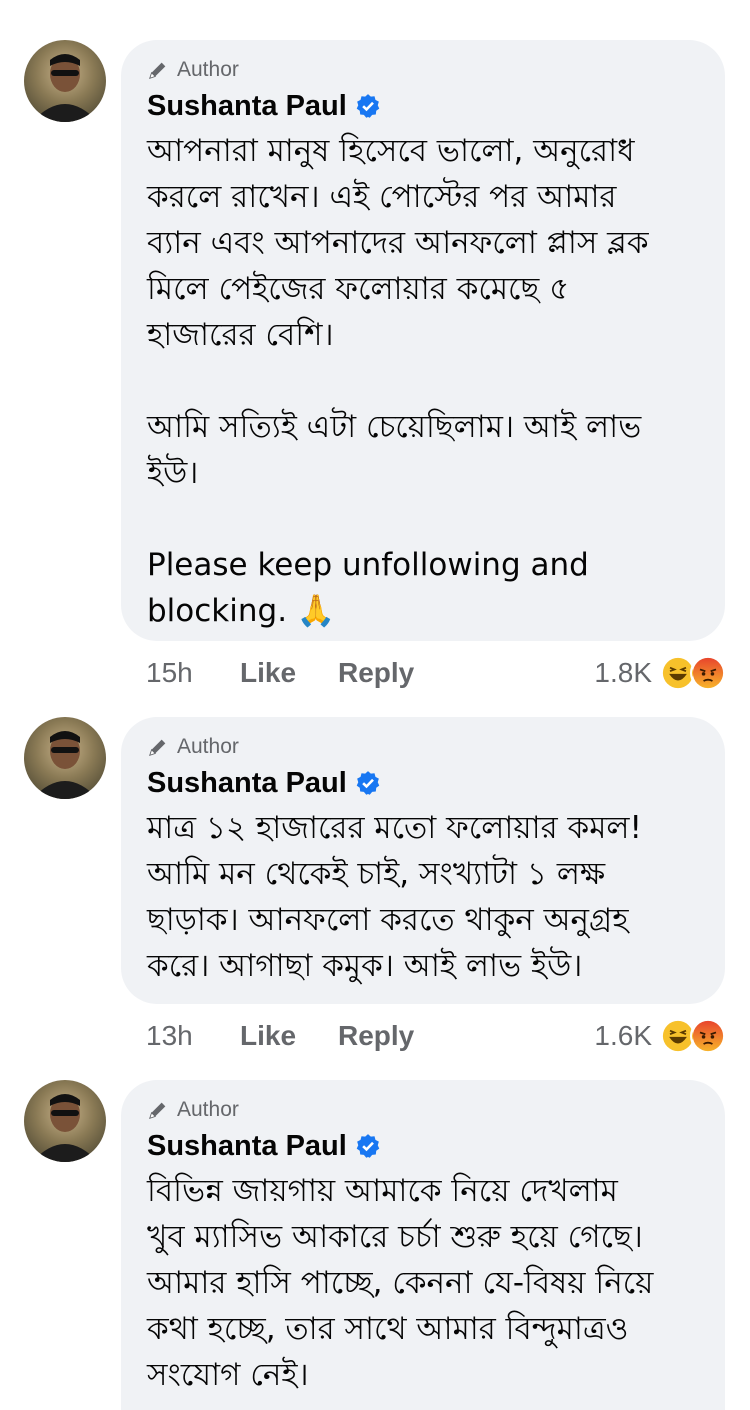 This screenshot has width=750, height=1410. Describe the element at coordinates (660, 673) in the screenshot. I see `reactions-summary: 1.8K` at that location.